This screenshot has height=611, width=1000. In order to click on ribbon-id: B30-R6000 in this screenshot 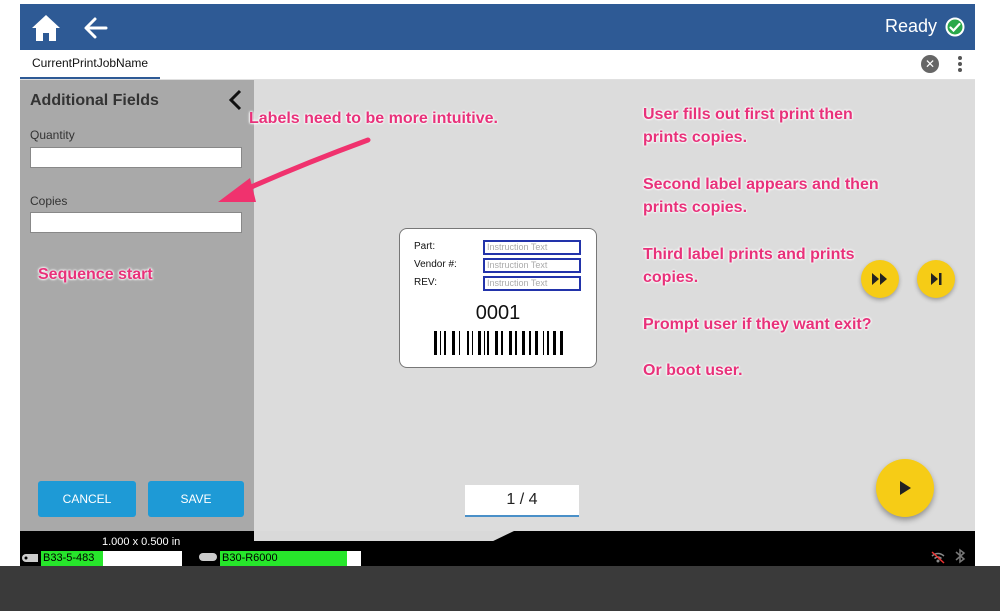, I will do `click(250, 558)`.